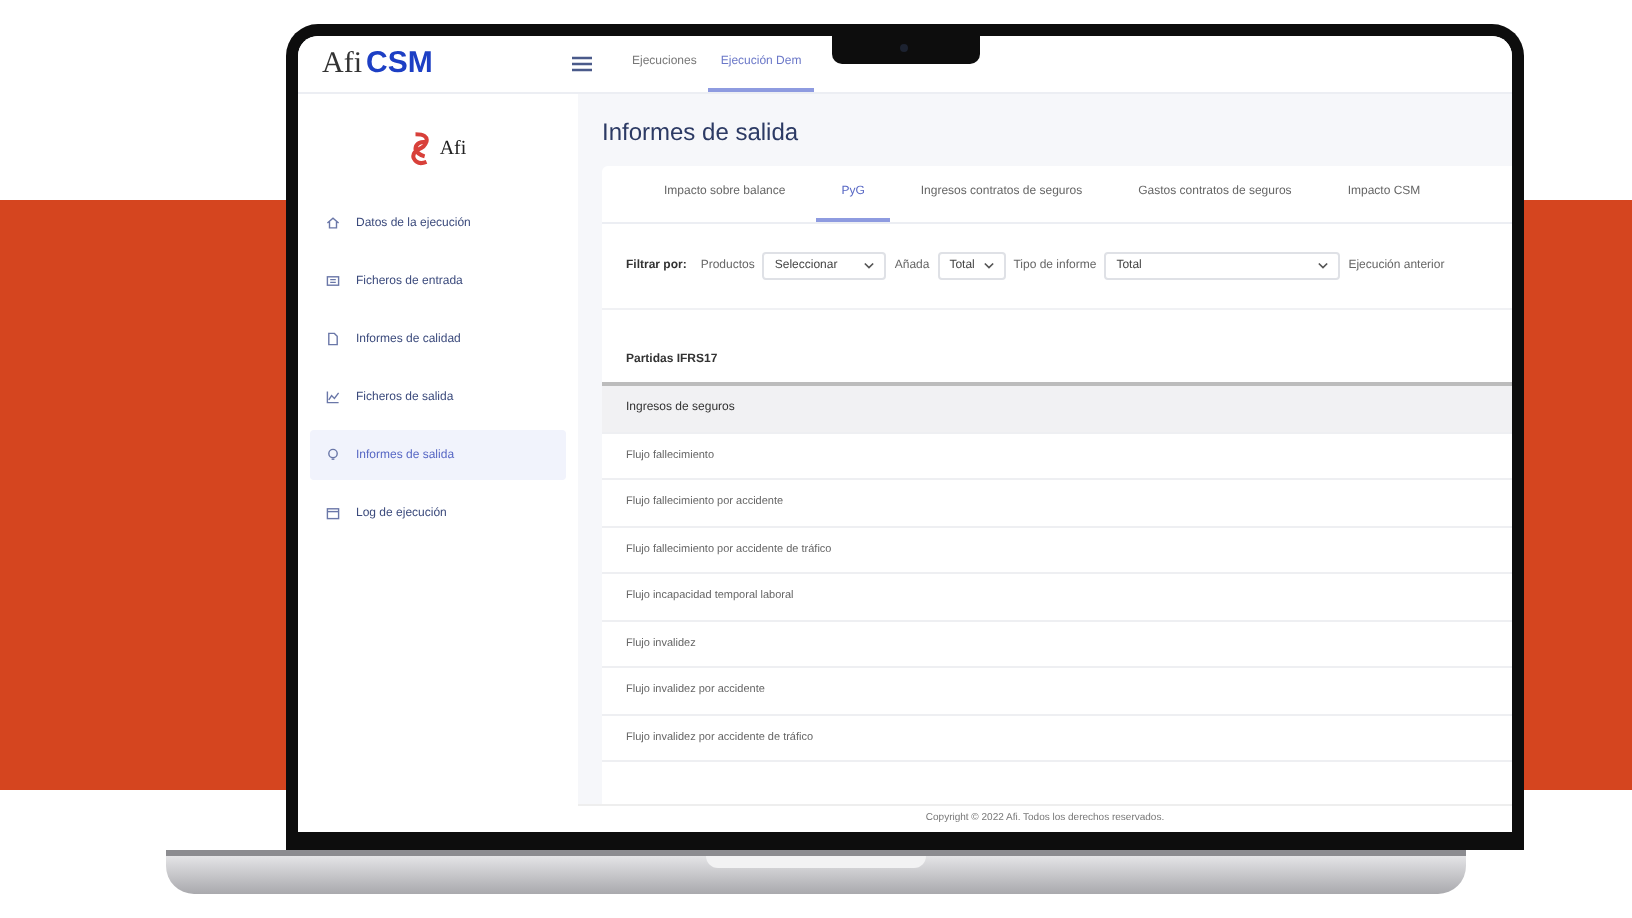 This screenshot has width=1632, height=918. I want to click on brand-name: Afi, so click(453, 148).